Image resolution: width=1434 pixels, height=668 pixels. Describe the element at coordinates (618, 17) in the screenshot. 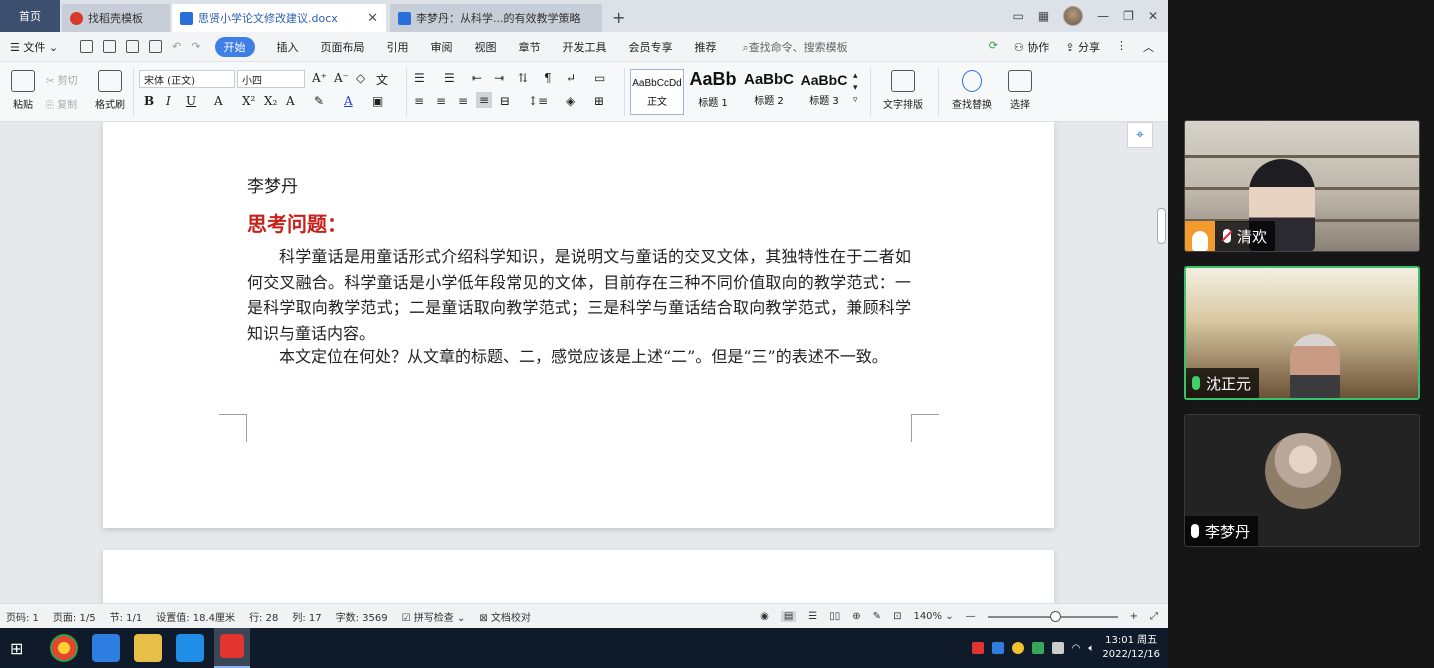

I see `new-tab-icon: +` at that location.